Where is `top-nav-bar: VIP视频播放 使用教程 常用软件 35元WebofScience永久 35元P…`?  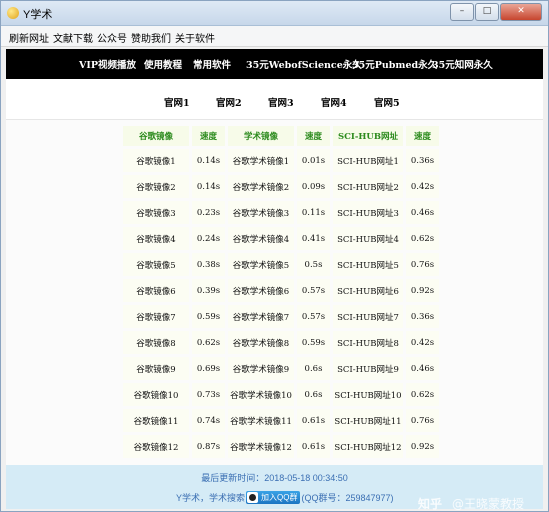 top-nav-bar: VIP视频播放 使用教程 常用软件 35元WebofScience永久 35元P… is located at coordinates (274, 64).